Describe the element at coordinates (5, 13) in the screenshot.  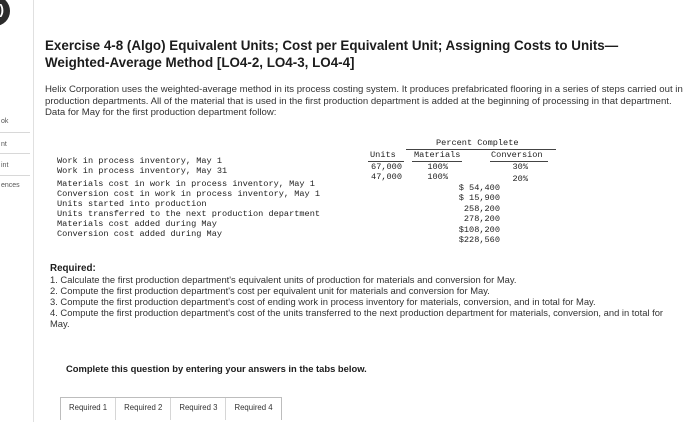
I see `previous-nav-button: )` at that location.